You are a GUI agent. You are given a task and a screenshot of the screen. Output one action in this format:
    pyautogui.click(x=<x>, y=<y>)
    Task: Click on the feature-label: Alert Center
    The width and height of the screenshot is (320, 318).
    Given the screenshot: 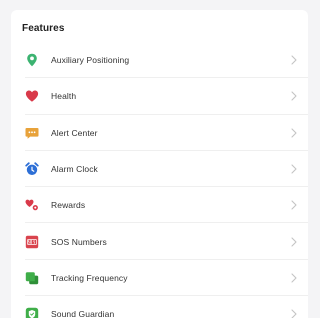 What is the action you would take?
    pyautogui.click(x=74, y=132)
    